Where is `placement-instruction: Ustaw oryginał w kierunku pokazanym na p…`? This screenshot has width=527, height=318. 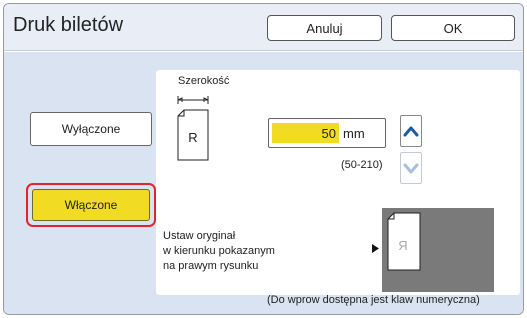
placement-instruction: Ustaw oryginał w kierunku pokazanym na p… is located at coordinates (219, 251).